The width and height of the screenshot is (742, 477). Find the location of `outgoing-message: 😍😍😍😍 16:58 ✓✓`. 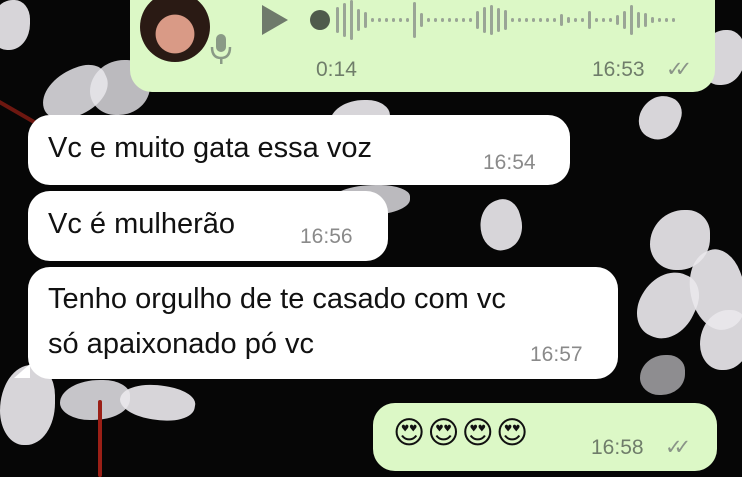

outgoing-message: 😍😍😍😍 16:58 ✓✓ is located at coordinates (545, 437).